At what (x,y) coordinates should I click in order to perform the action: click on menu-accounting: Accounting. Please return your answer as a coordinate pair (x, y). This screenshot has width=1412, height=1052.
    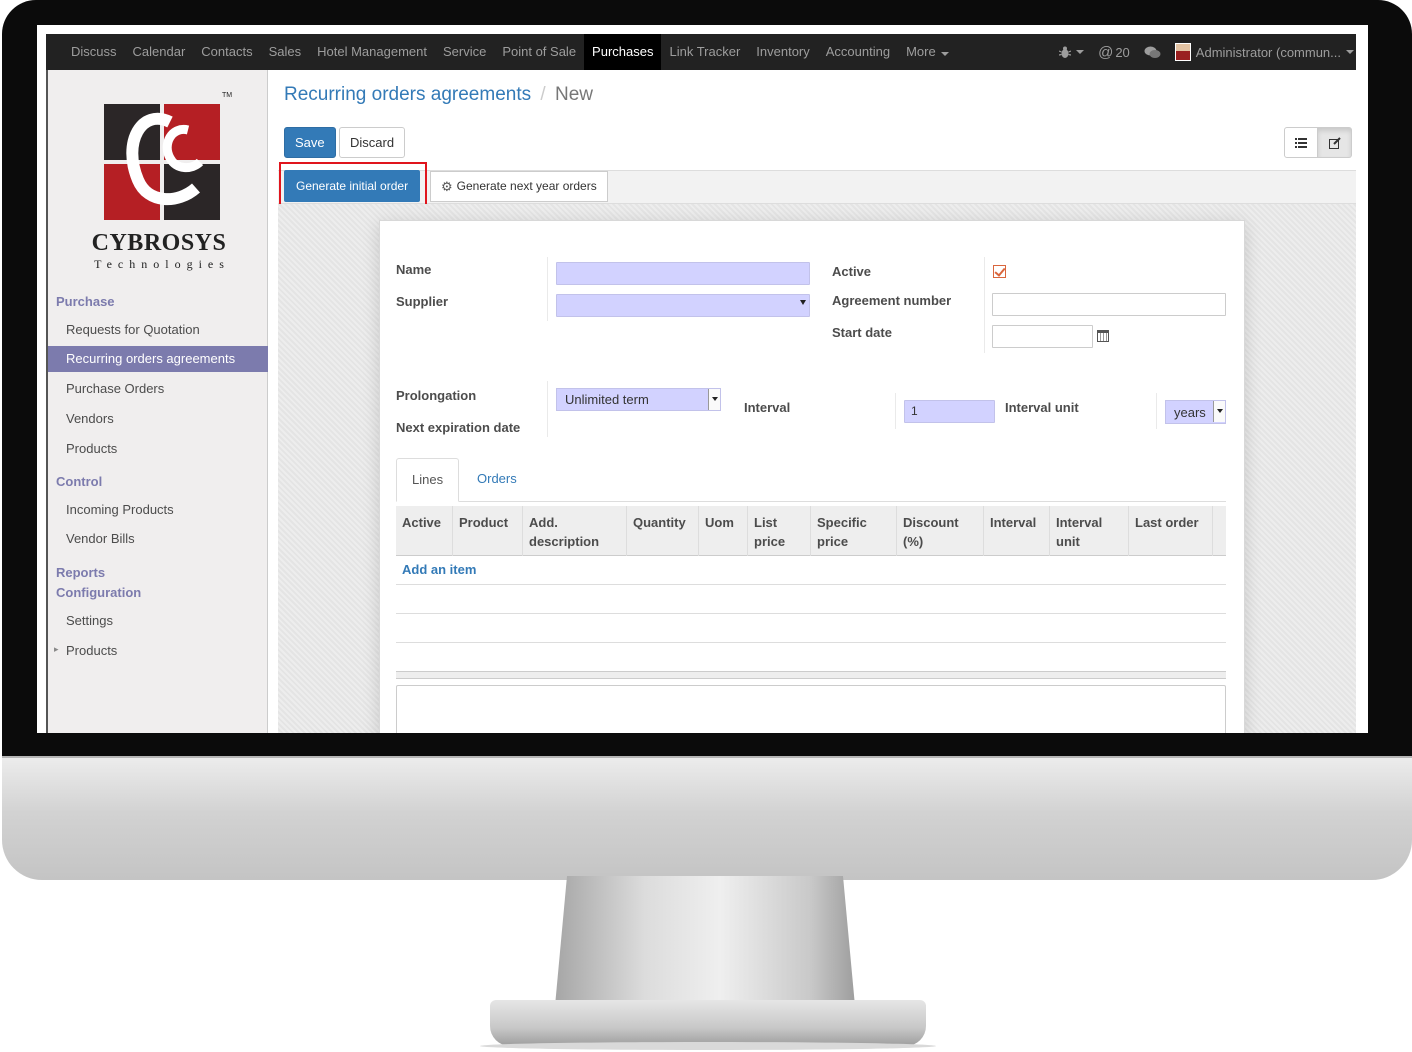
    Looking at the image, I should click on (858, 52).